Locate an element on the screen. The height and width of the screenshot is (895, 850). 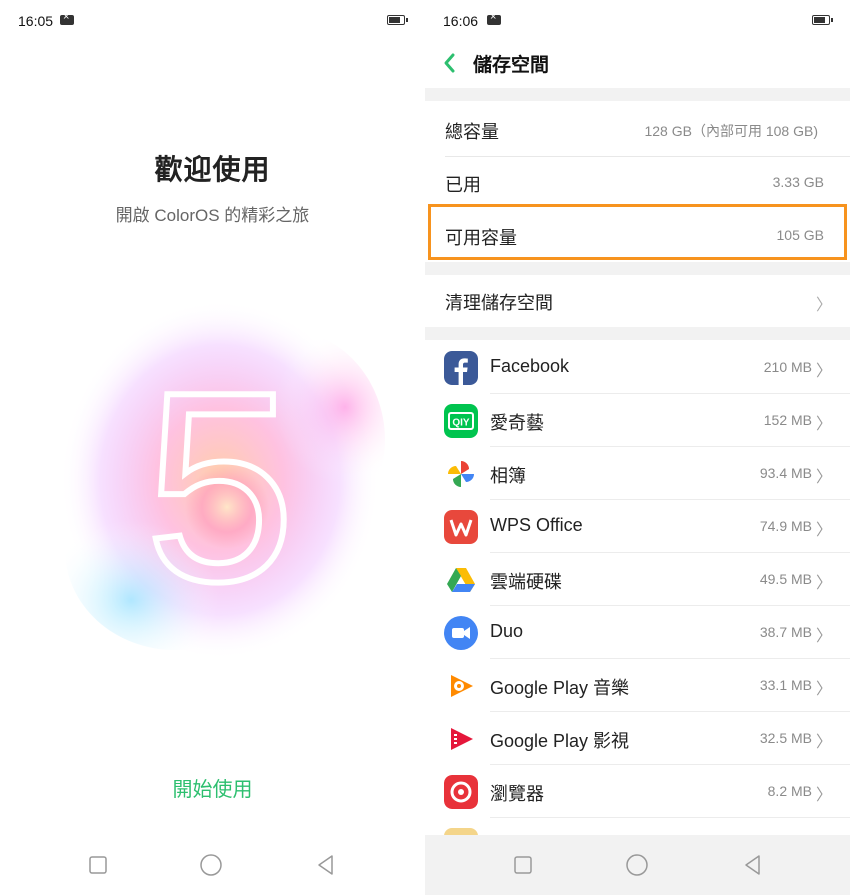
app-name: 瀏覽器 is located at coordinates (517, 794).